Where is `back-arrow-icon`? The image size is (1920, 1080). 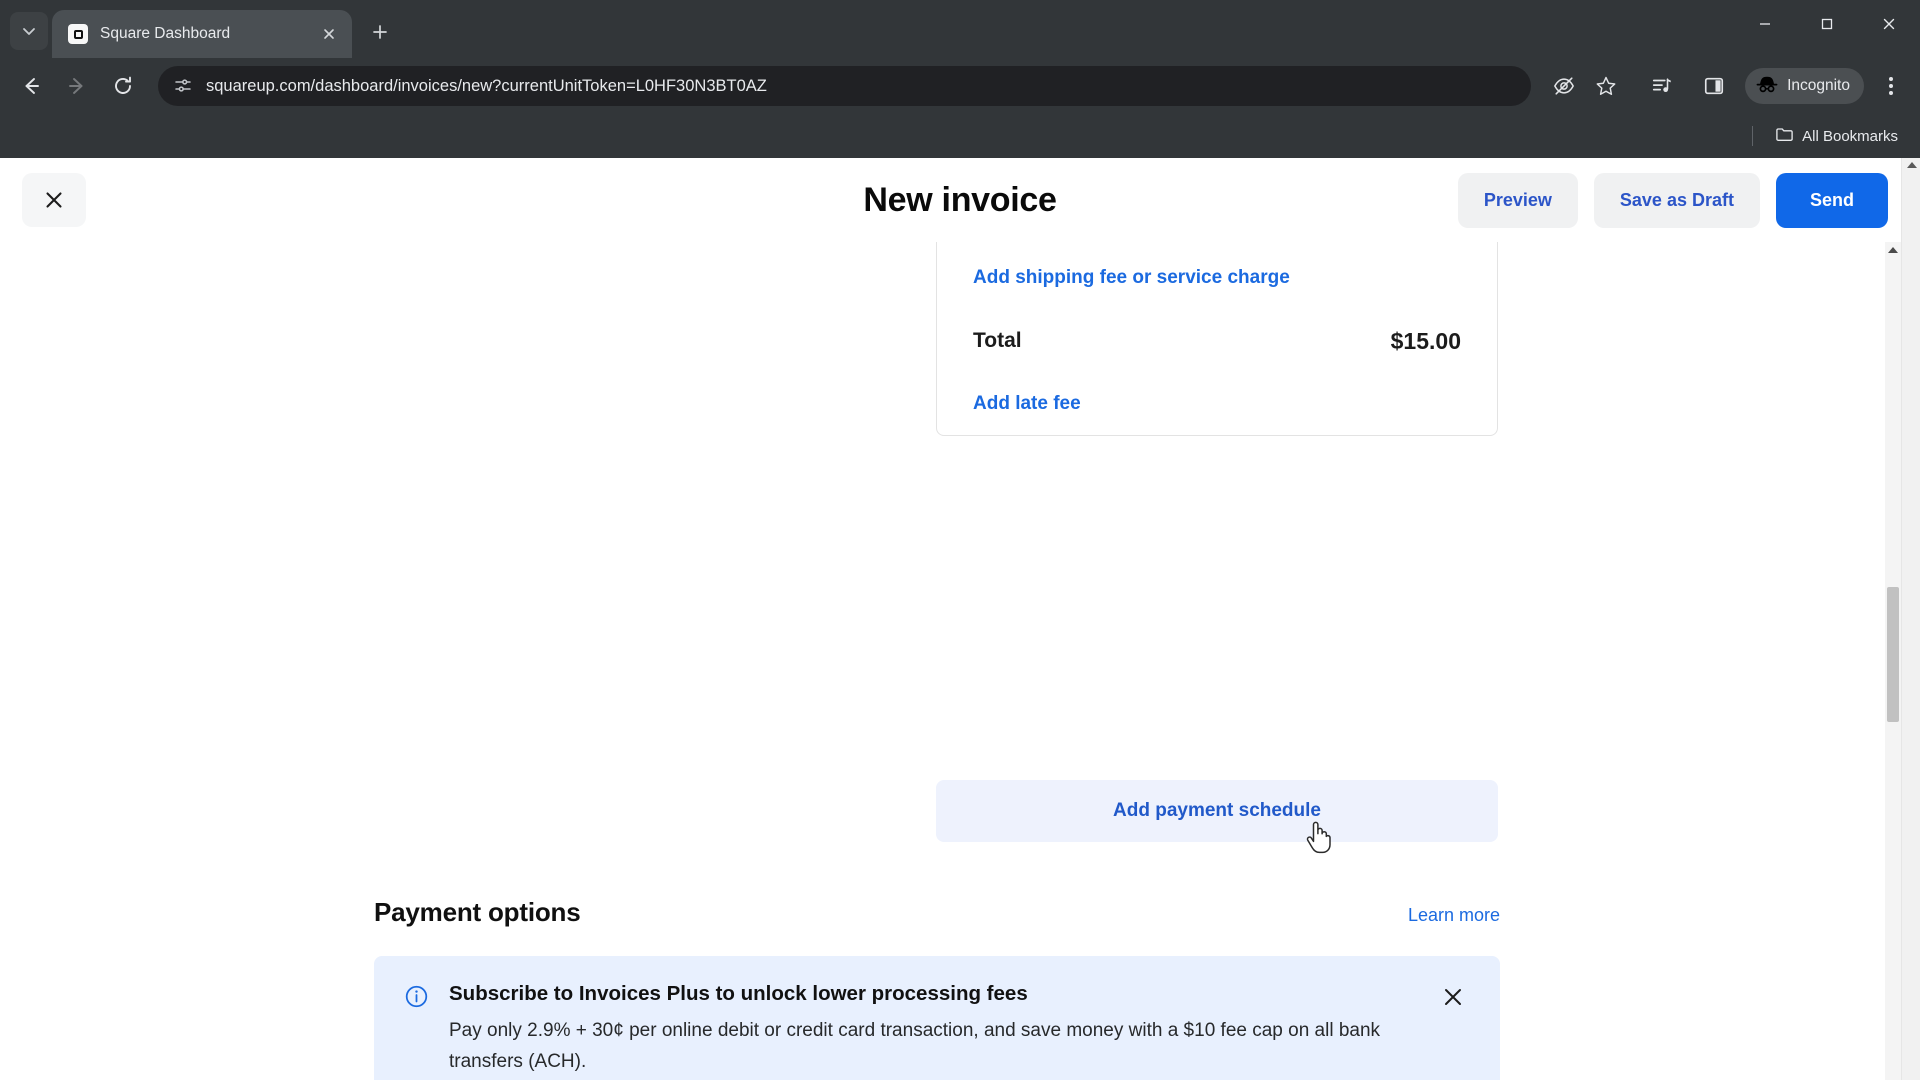
back-arrow-icon is located at coordinates (32, 86).